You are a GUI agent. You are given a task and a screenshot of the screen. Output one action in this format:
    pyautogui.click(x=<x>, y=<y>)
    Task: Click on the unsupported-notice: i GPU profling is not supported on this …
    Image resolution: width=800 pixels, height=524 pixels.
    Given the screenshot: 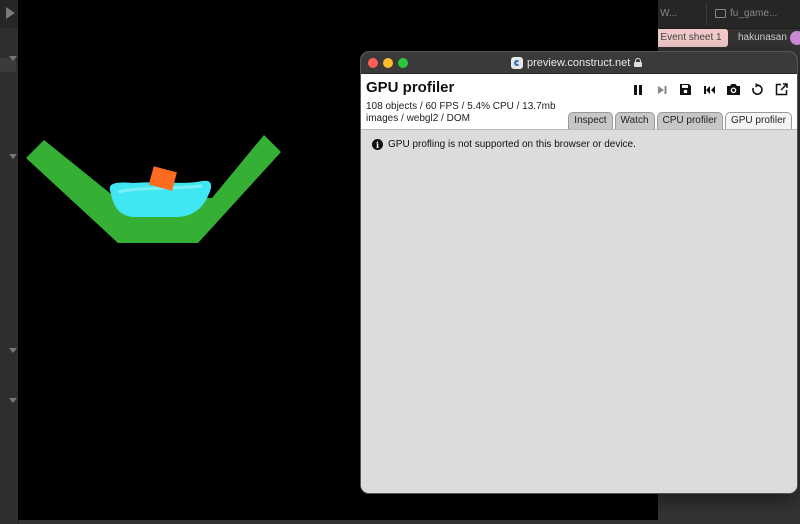 What is the action you would take?
    pyautogui.click(x=504, y=144)
    